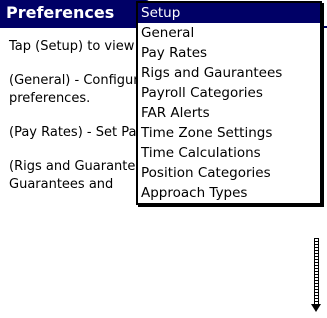 This screenshot has width=327, height=318. What do you see at coordinates (229, 93) in the screenshot?
I see `menu-item-payroll-categories: Payroll Categories` at bounding box center [229, 93].